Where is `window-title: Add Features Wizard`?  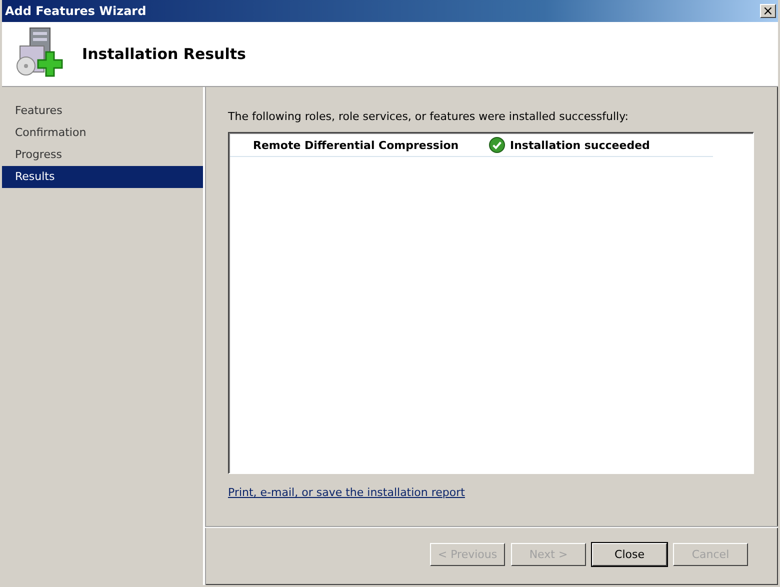
window-title: Add Features Wizard is located at coordinates (75, 11).